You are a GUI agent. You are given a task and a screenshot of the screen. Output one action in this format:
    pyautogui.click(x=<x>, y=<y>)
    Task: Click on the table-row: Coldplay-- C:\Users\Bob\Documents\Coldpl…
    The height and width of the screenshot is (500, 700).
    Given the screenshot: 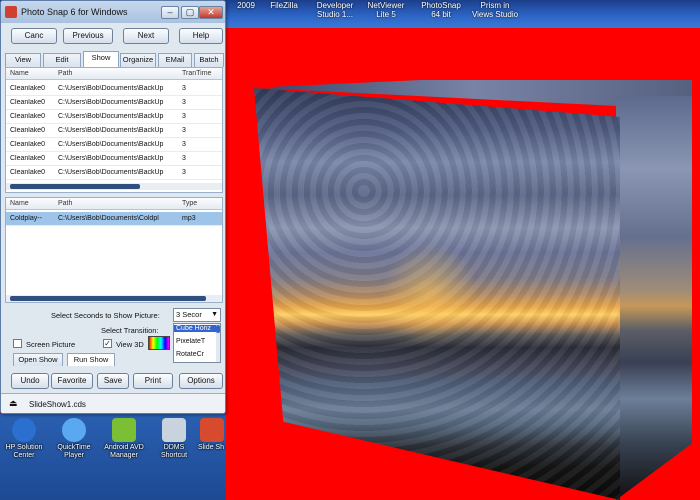 What is the action you would take?
    pyautogui.click(x=114, y=219)
    